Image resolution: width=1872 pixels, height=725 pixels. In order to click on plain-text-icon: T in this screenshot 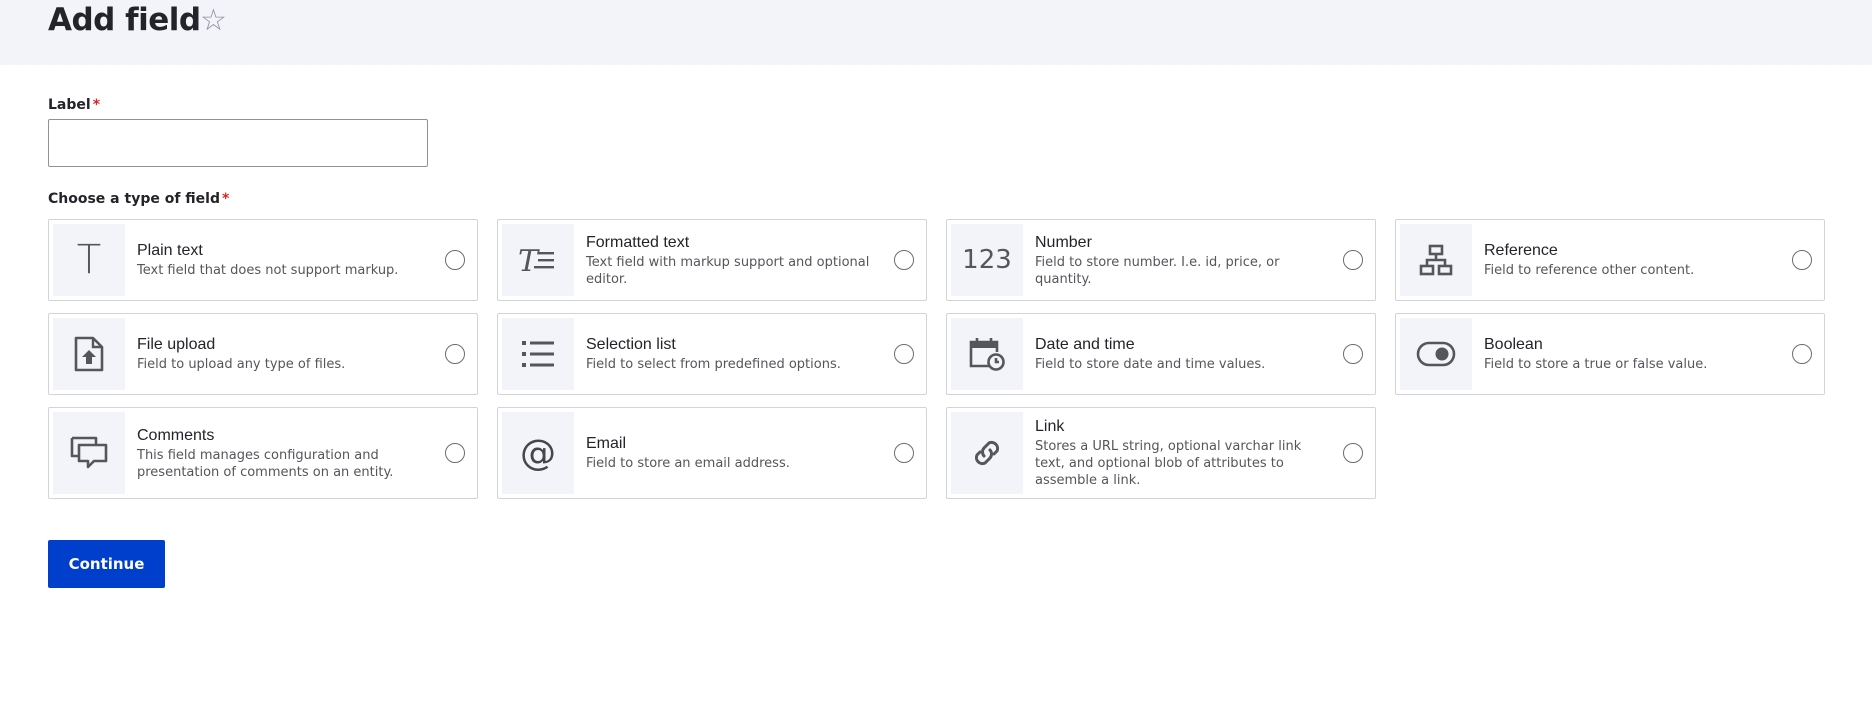, I will do `click(89, 260)`.